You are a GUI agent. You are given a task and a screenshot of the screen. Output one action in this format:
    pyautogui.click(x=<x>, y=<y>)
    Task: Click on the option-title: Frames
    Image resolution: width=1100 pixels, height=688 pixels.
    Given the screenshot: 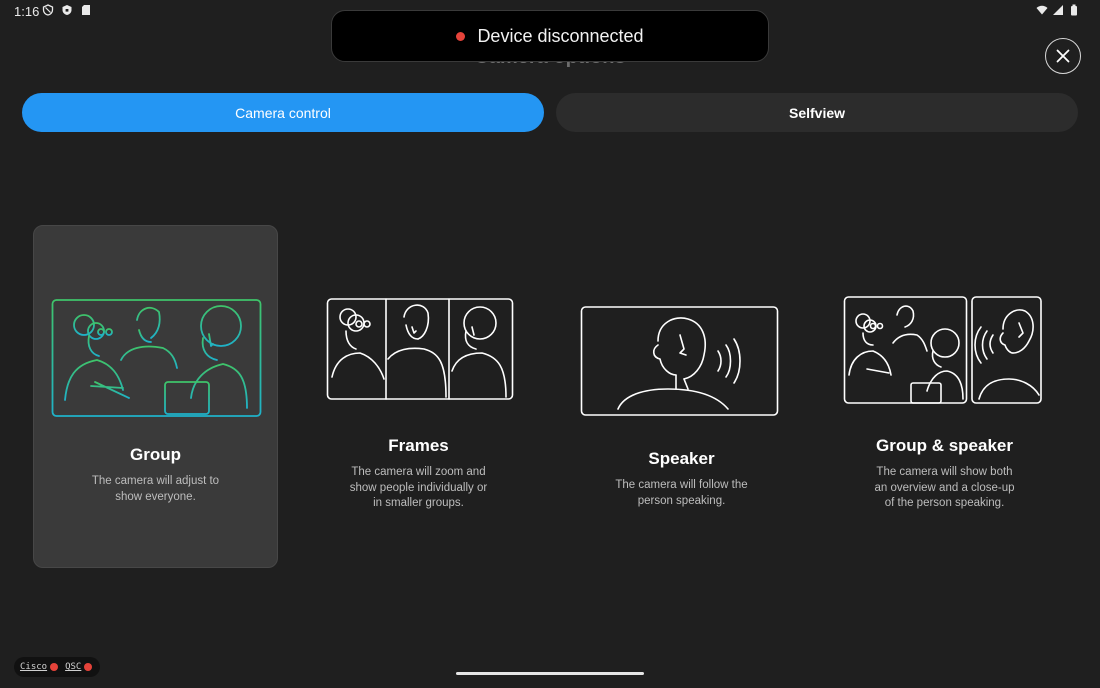 What is the action you would take?
    pyautogui.click(x=418, y=445)
    